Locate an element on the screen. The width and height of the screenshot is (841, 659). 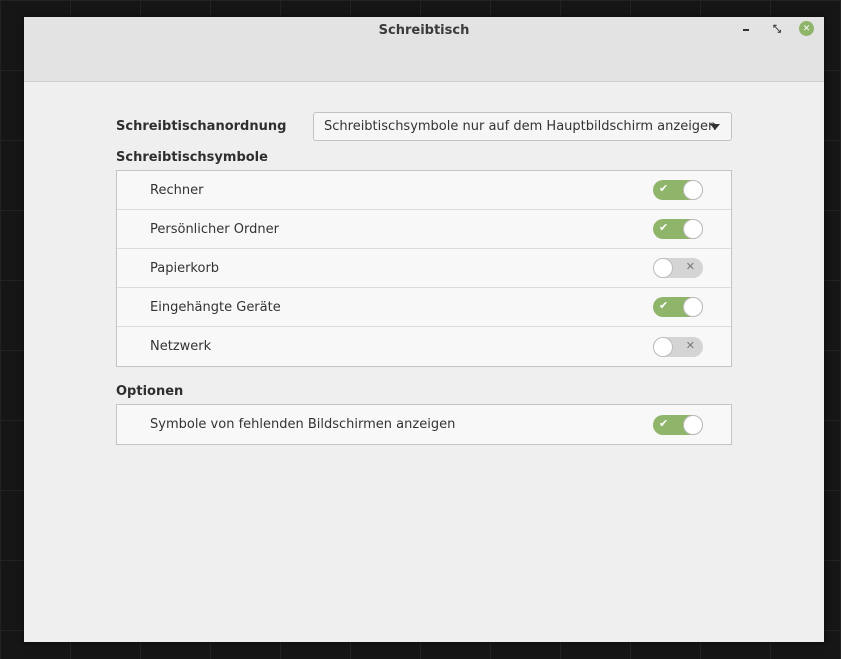
papierkorb-toggle: ✕ is located at coordinates (678, 268).